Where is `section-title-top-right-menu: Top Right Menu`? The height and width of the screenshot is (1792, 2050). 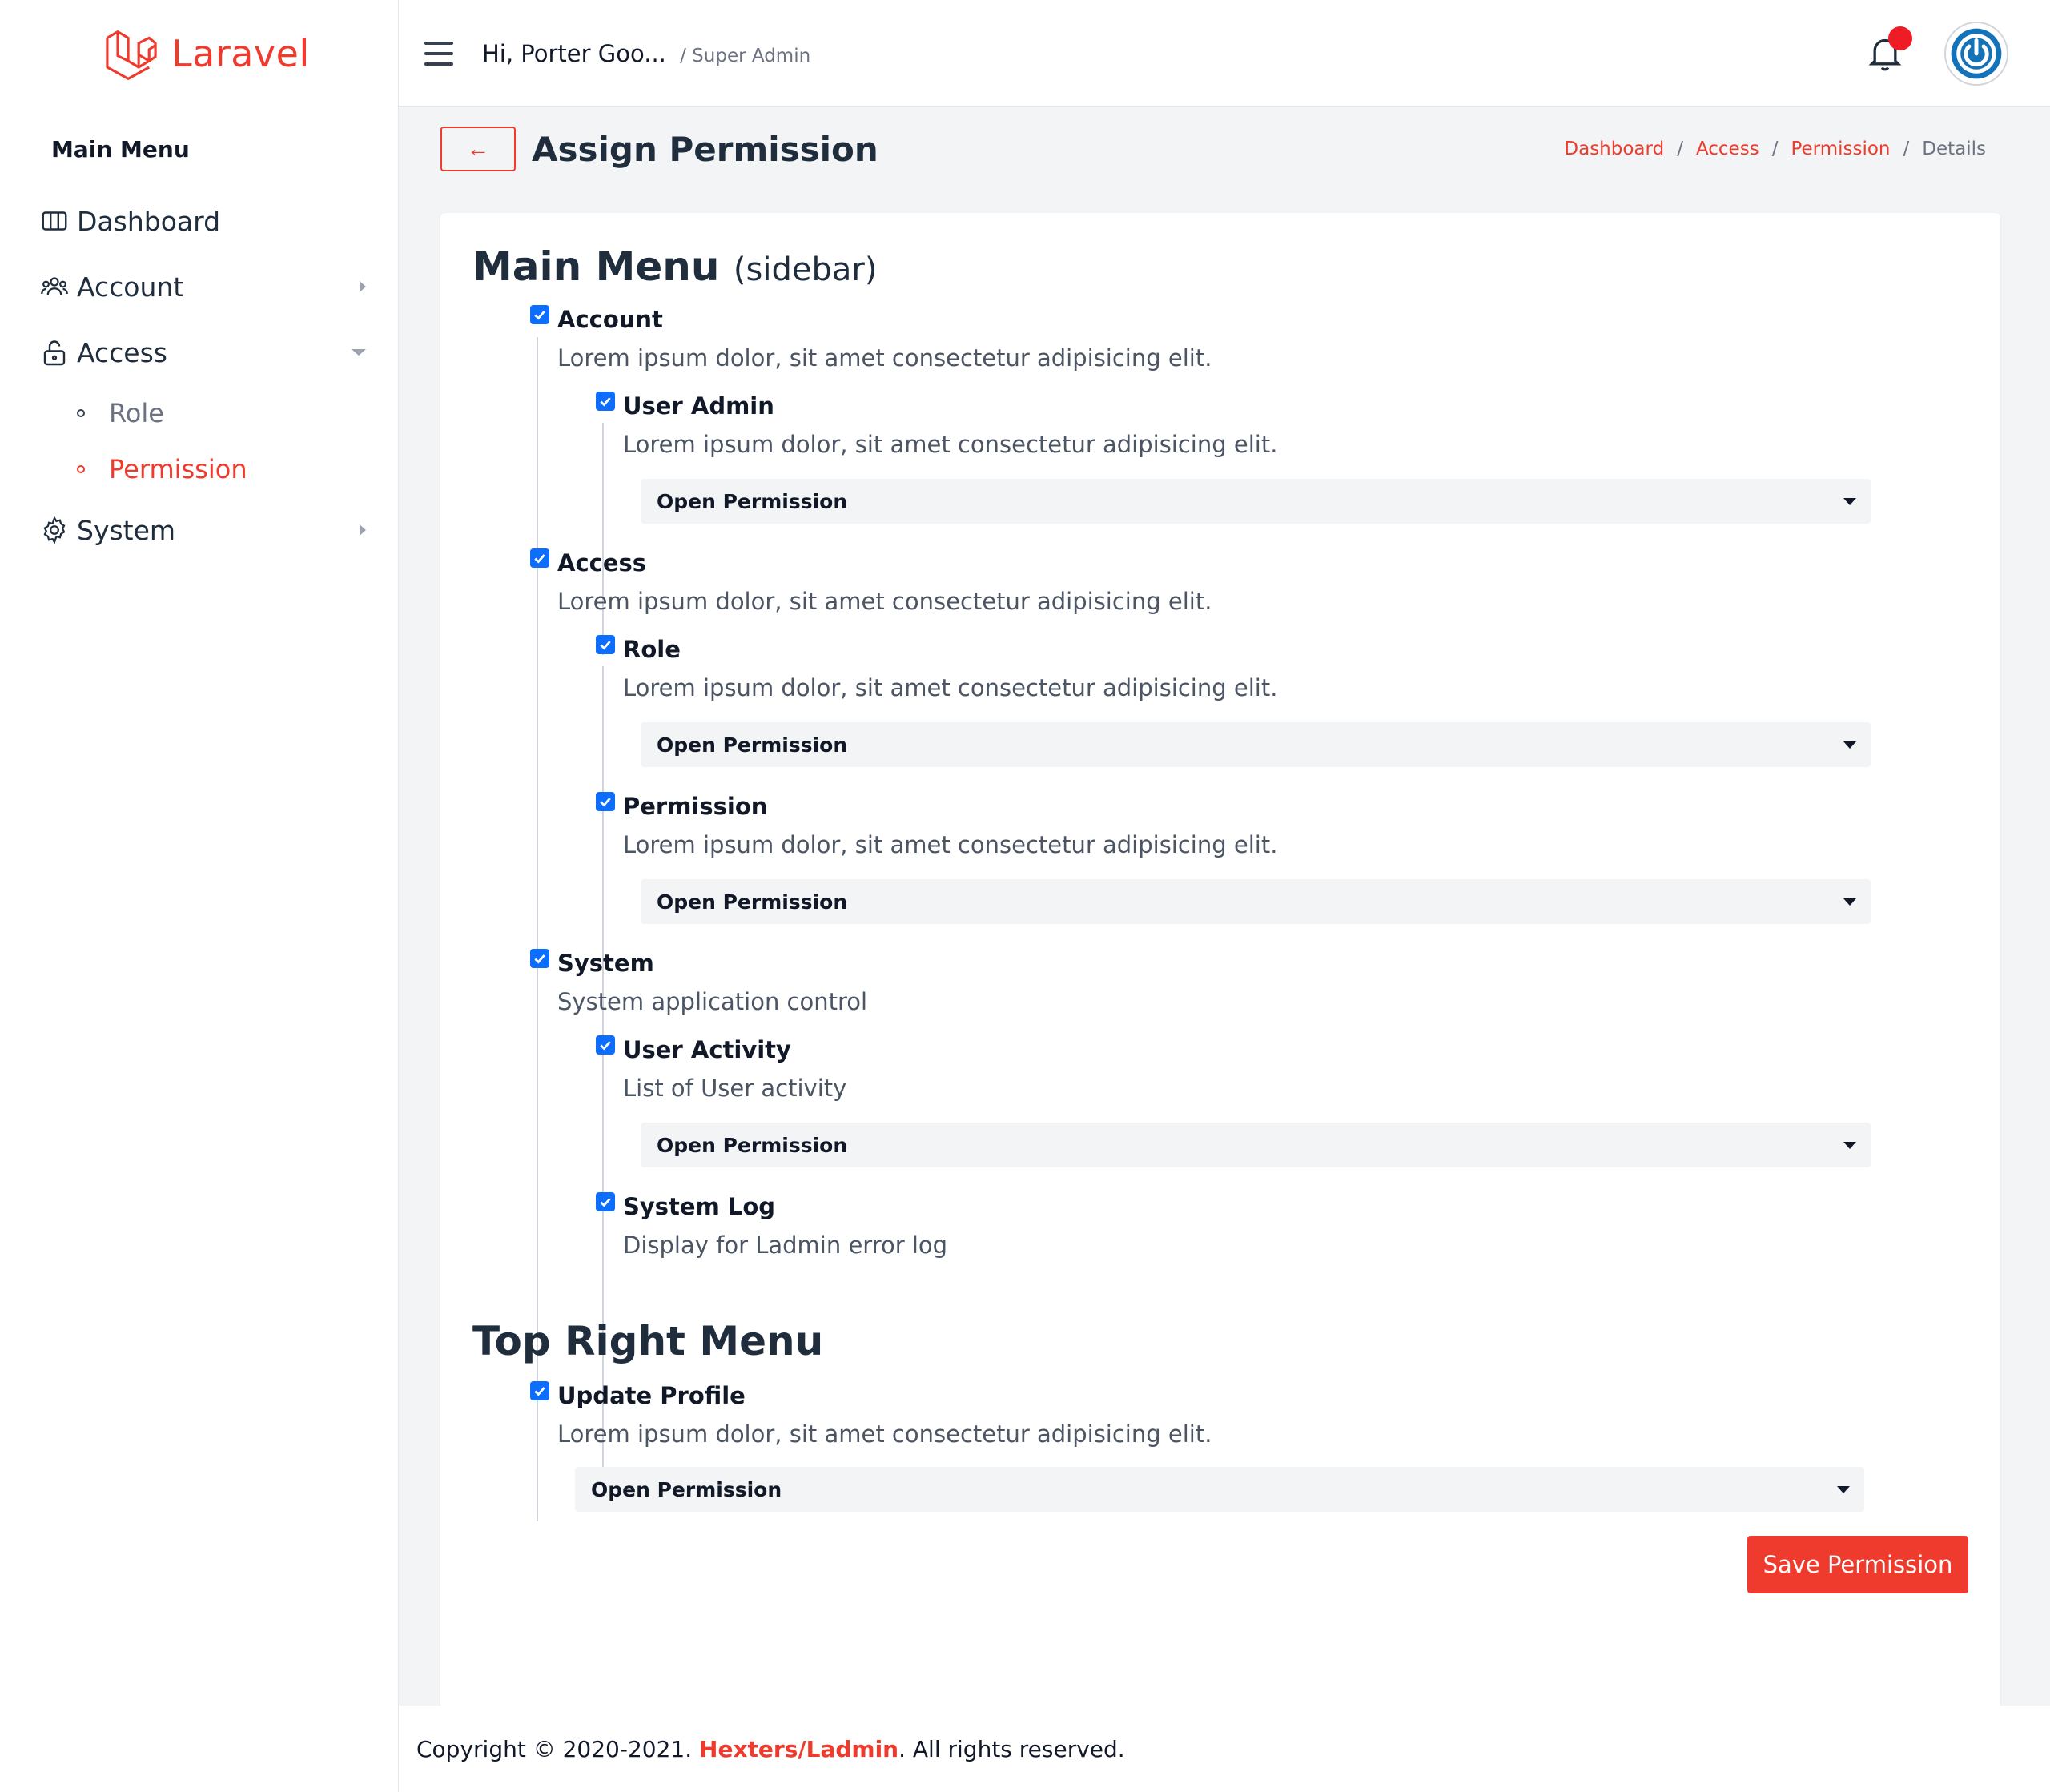
section-title-top-right-menu: Top Right Menu is located at coordinates (648, 1341).